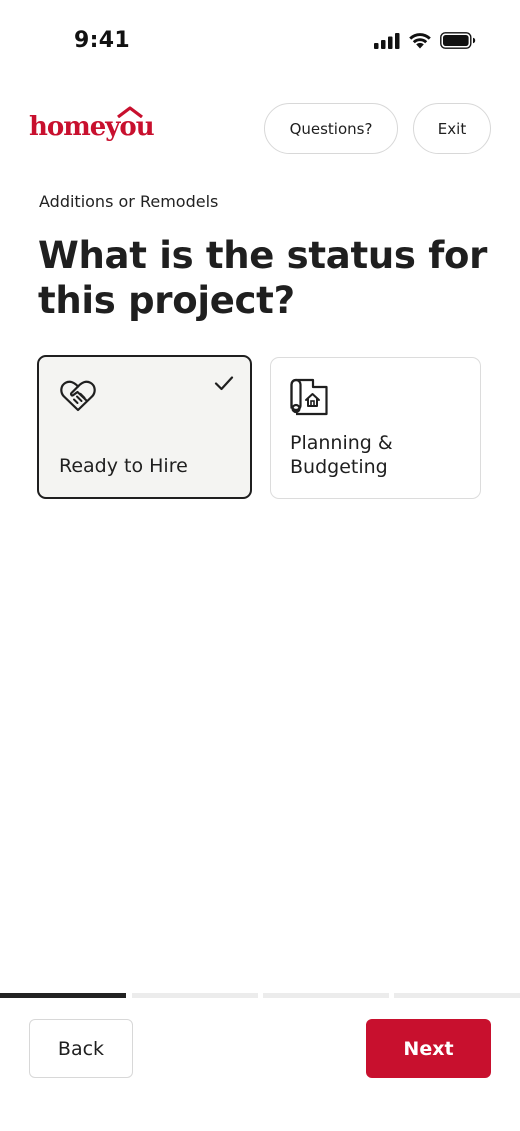 The height and width of the screenshot is (1131, 520). Describe the element at coordinates (452, 128) in the screenshot. I see `exit-button: Exit` at that location.